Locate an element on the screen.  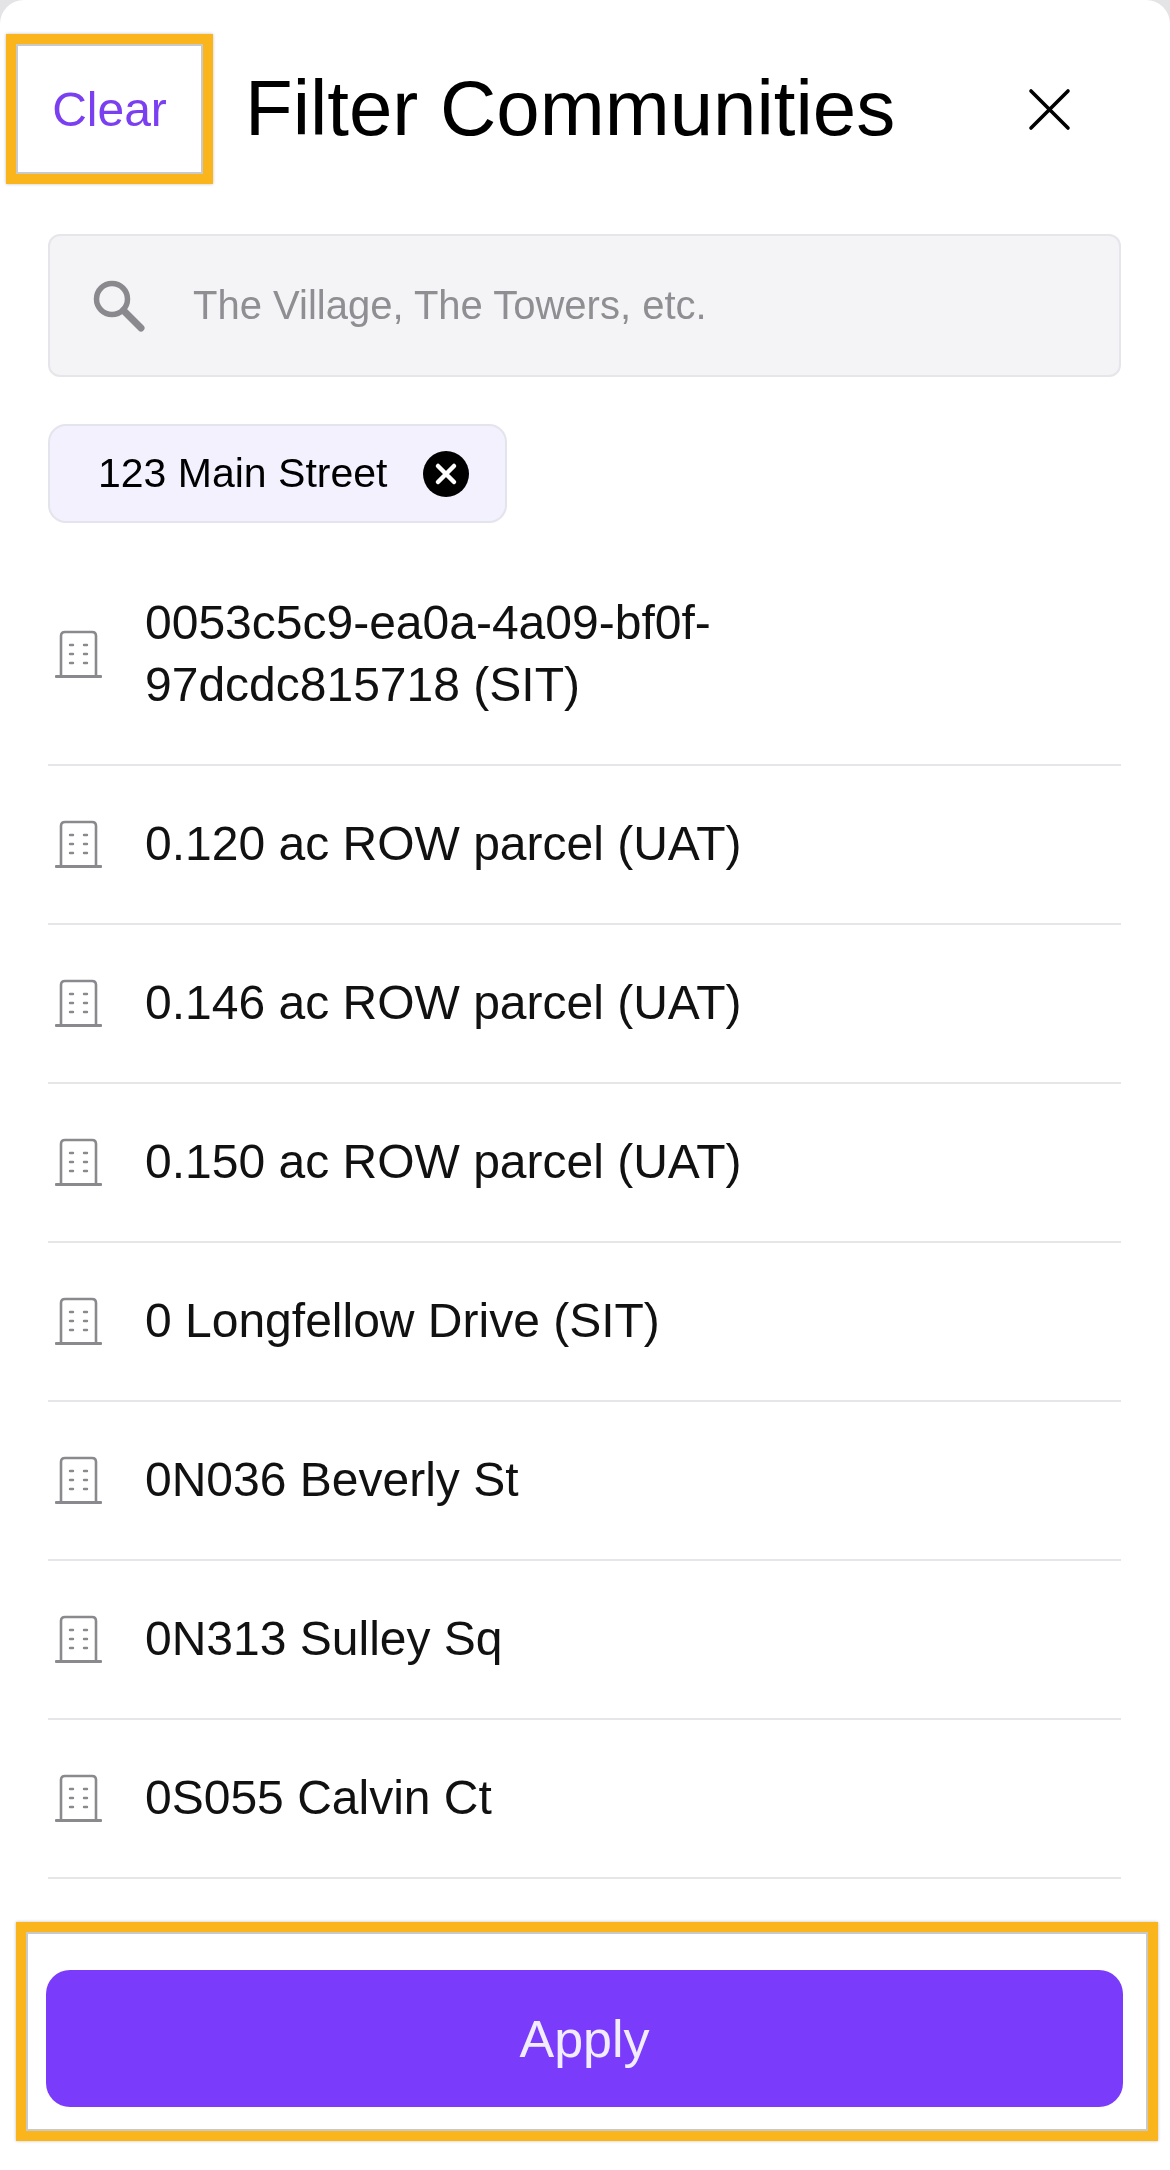
close-icon is located at coordinates (1049, 109).